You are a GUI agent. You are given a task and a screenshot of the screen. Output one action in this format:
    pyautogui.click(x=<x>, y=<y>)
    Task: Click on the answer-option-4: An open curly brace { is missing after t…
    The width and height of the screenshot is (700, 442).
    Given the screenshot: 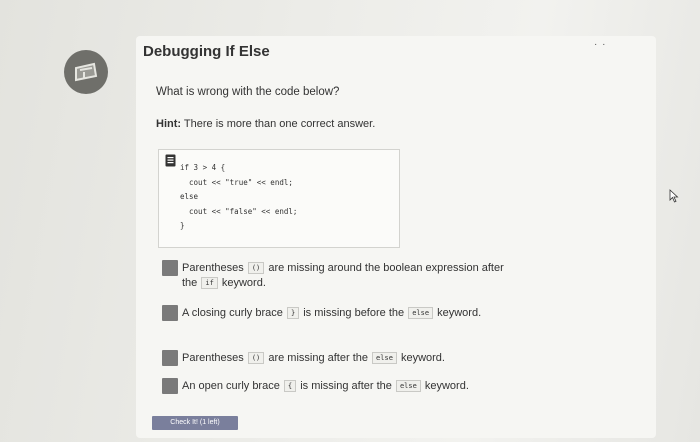 What is the action you would take?
    pyautogui.click(x=342, y=387)
    